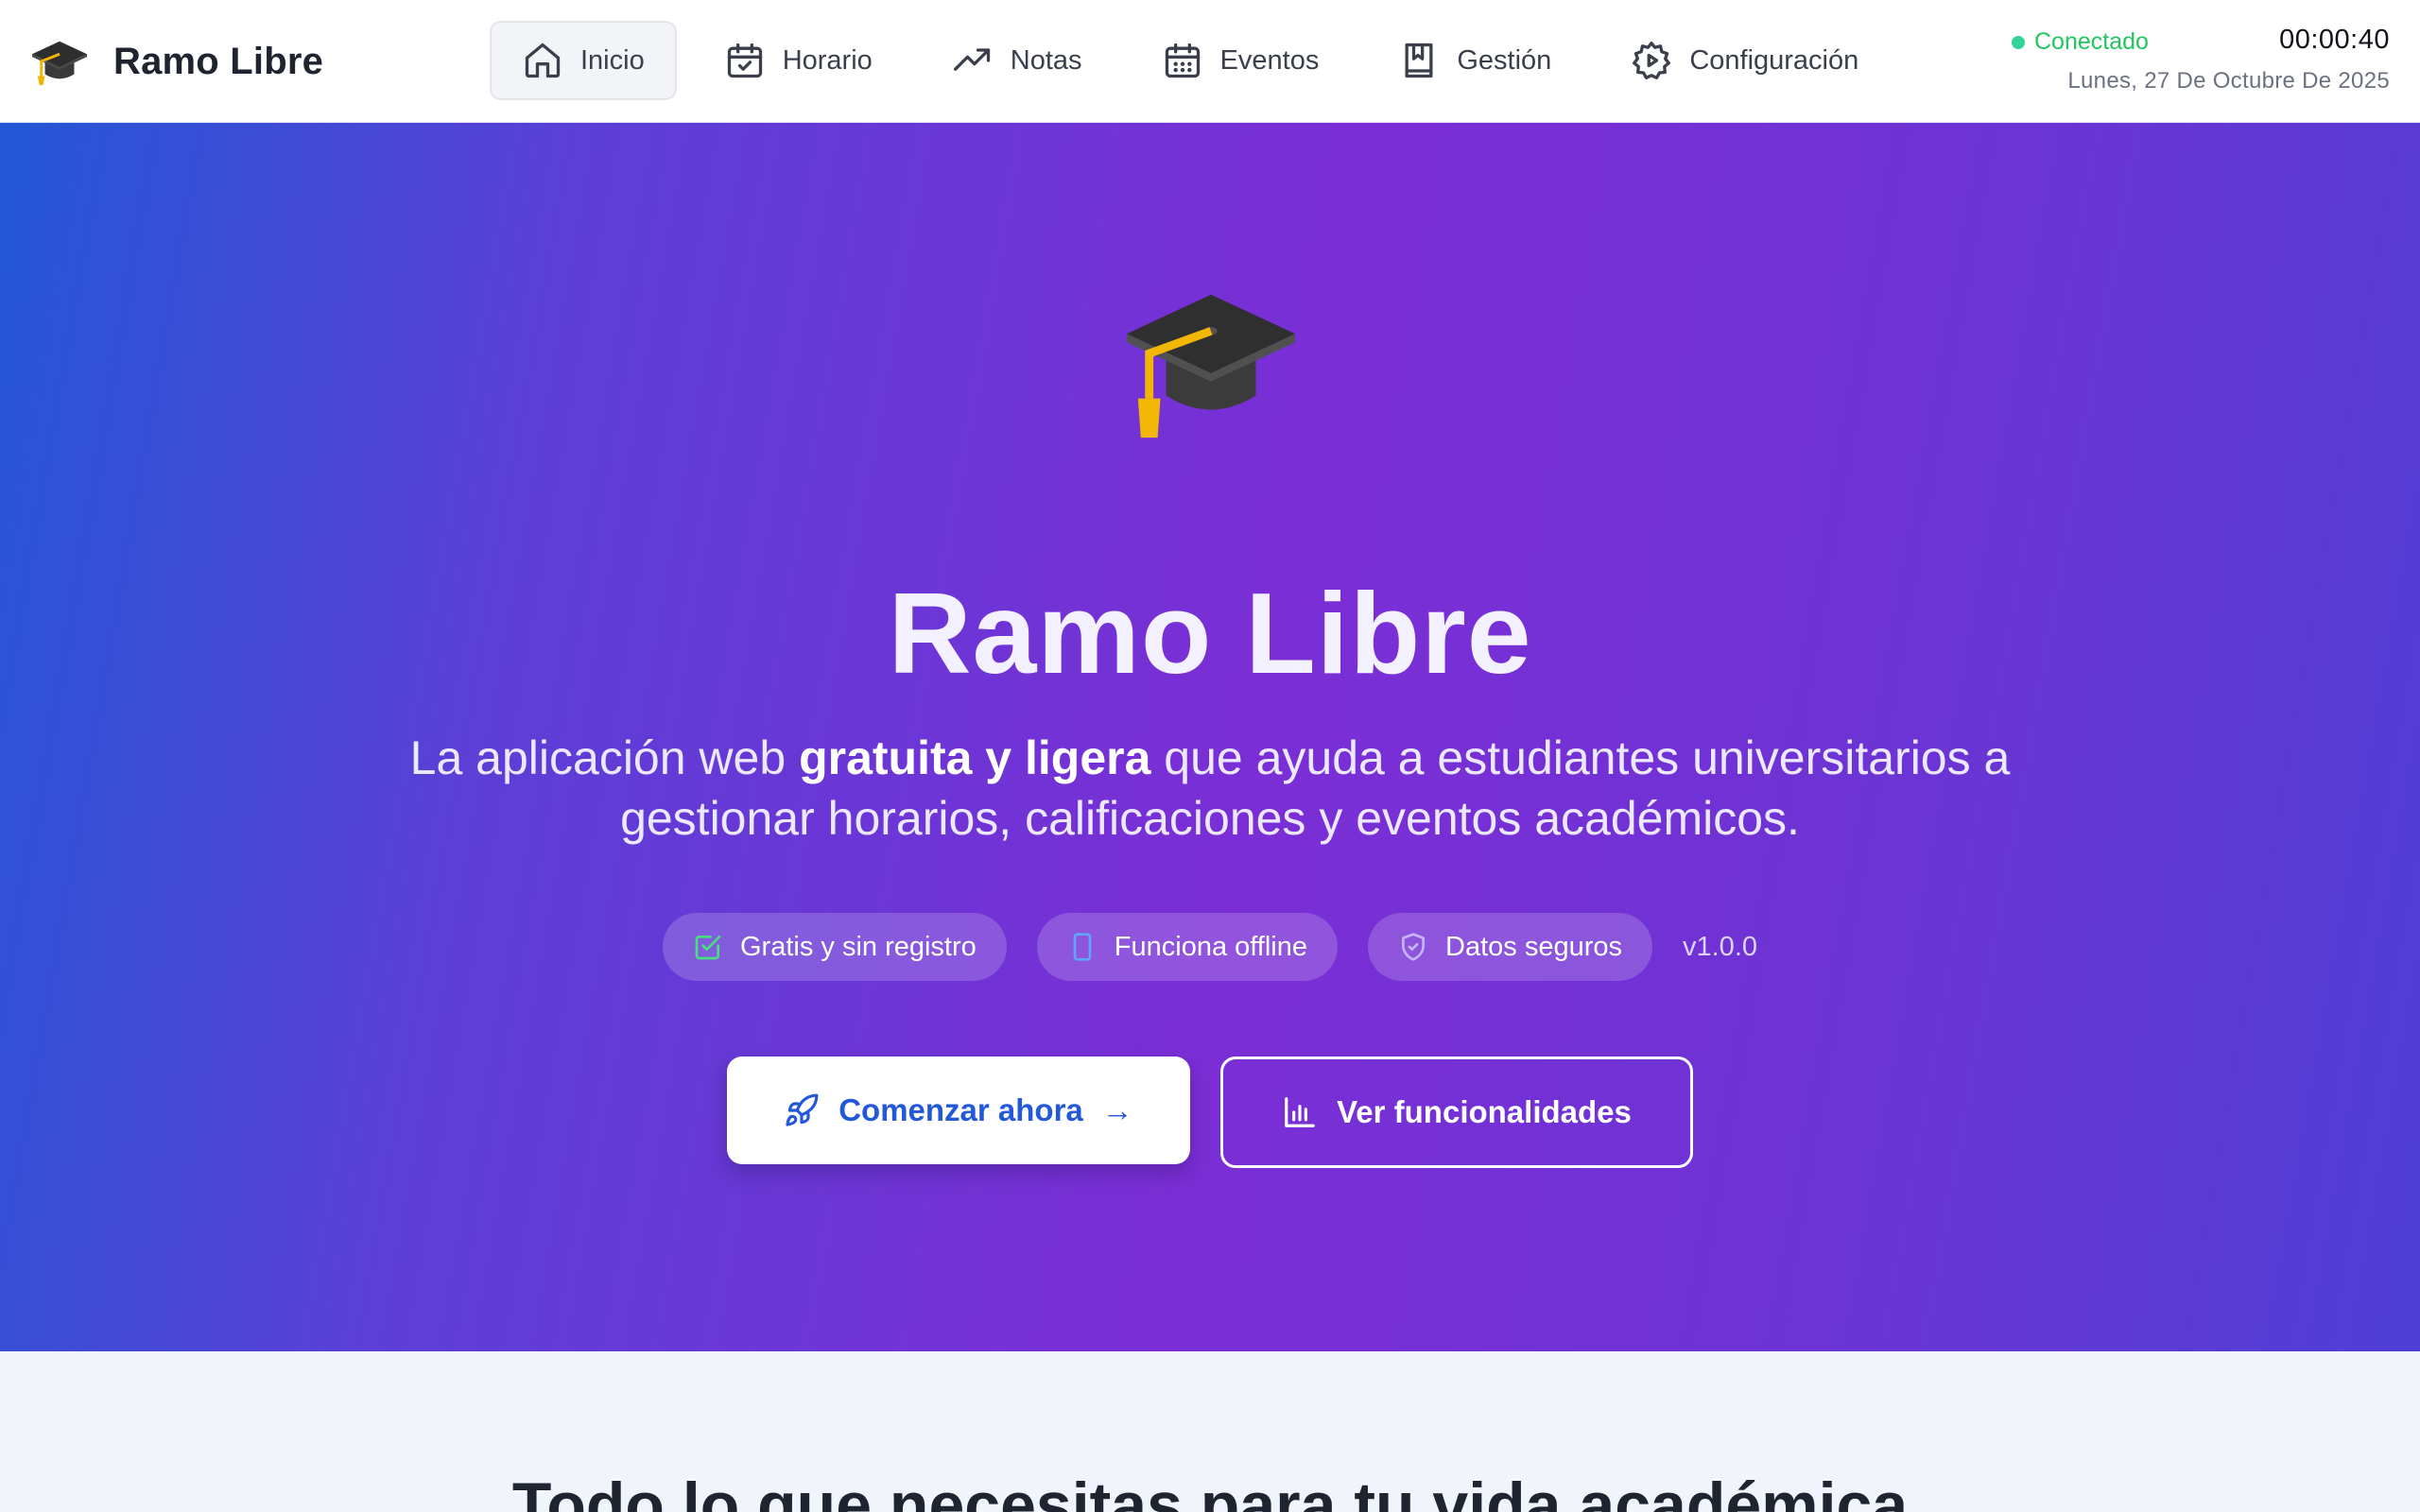  I want to click on connection-status: Conectado, so click(2080, 42).